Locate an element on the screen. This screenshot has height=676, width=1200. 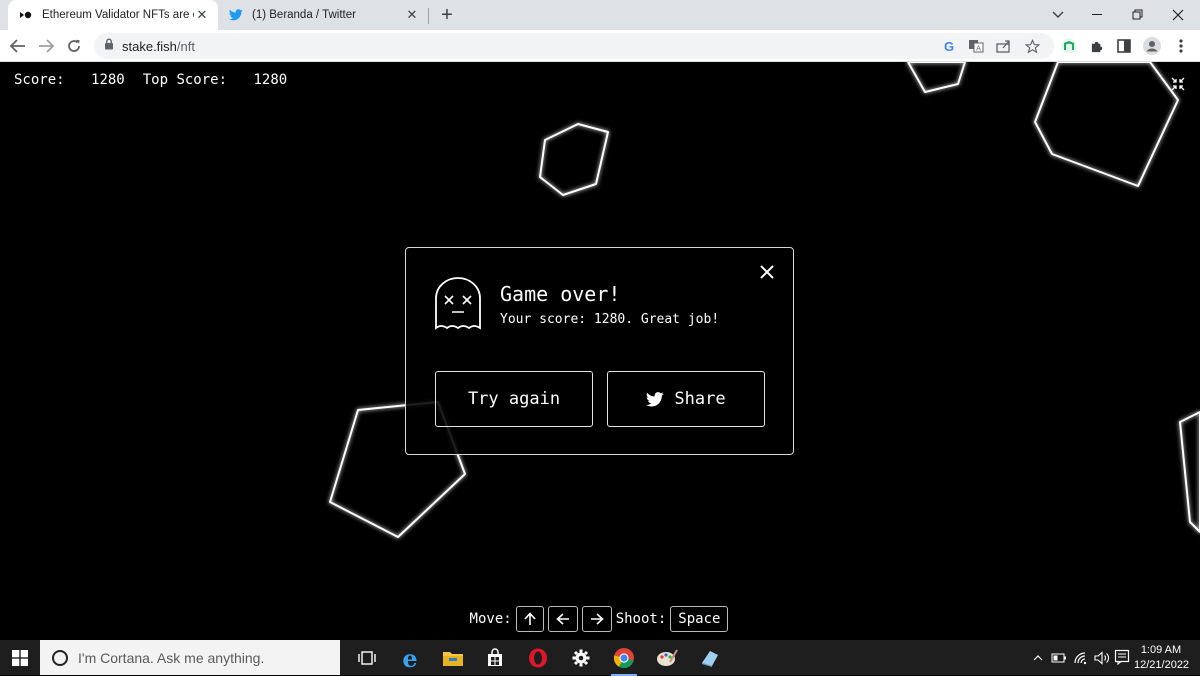
extension-green-icon is located at coordinates (1069, 46).